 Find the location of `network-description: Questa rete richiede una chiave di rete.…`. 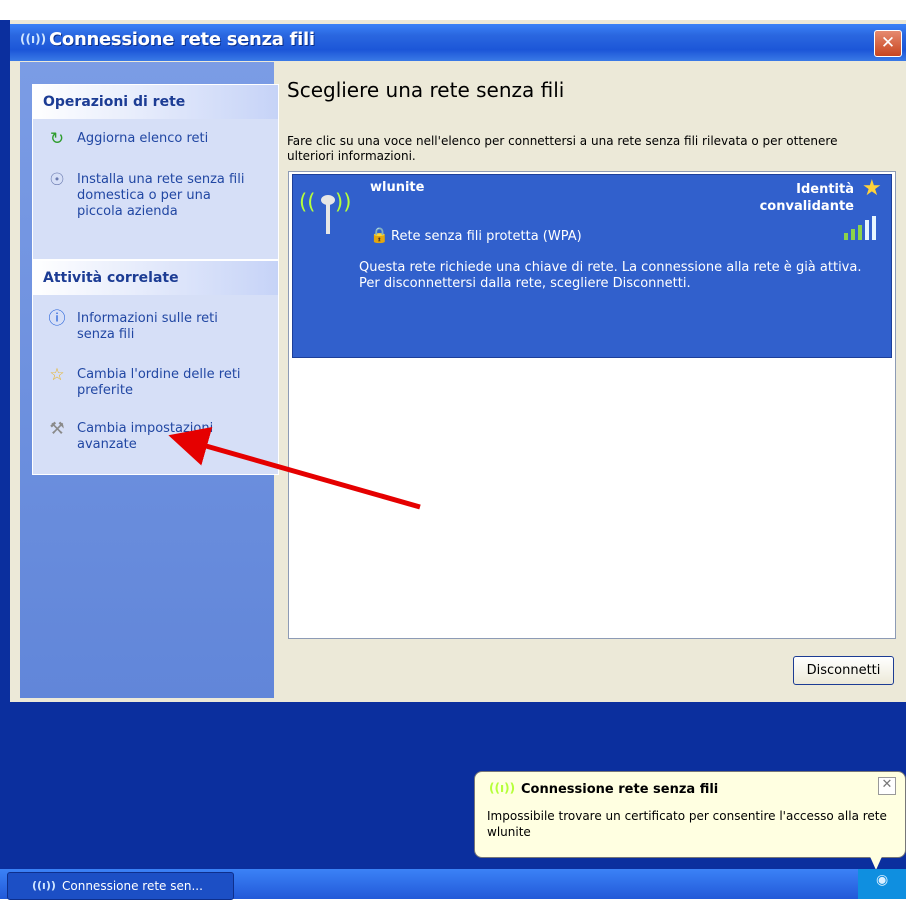

network-description: Questa rete richiede una chiave di rete.… is located at coordinates (610, 275).